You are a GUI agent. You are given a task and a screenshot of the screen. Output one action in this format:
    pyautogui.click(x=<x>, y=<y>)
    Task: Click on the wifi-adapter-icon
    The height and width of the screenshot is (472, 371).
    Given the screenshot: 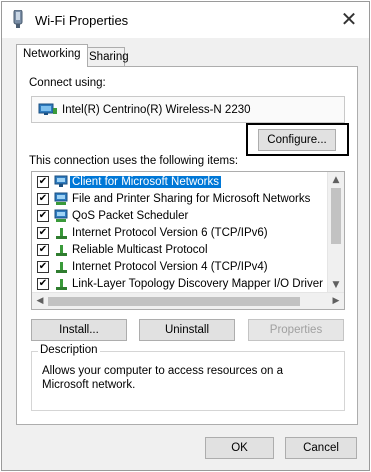 What is the action you would take?
    pyautogui.click(x=18, y=20)
    